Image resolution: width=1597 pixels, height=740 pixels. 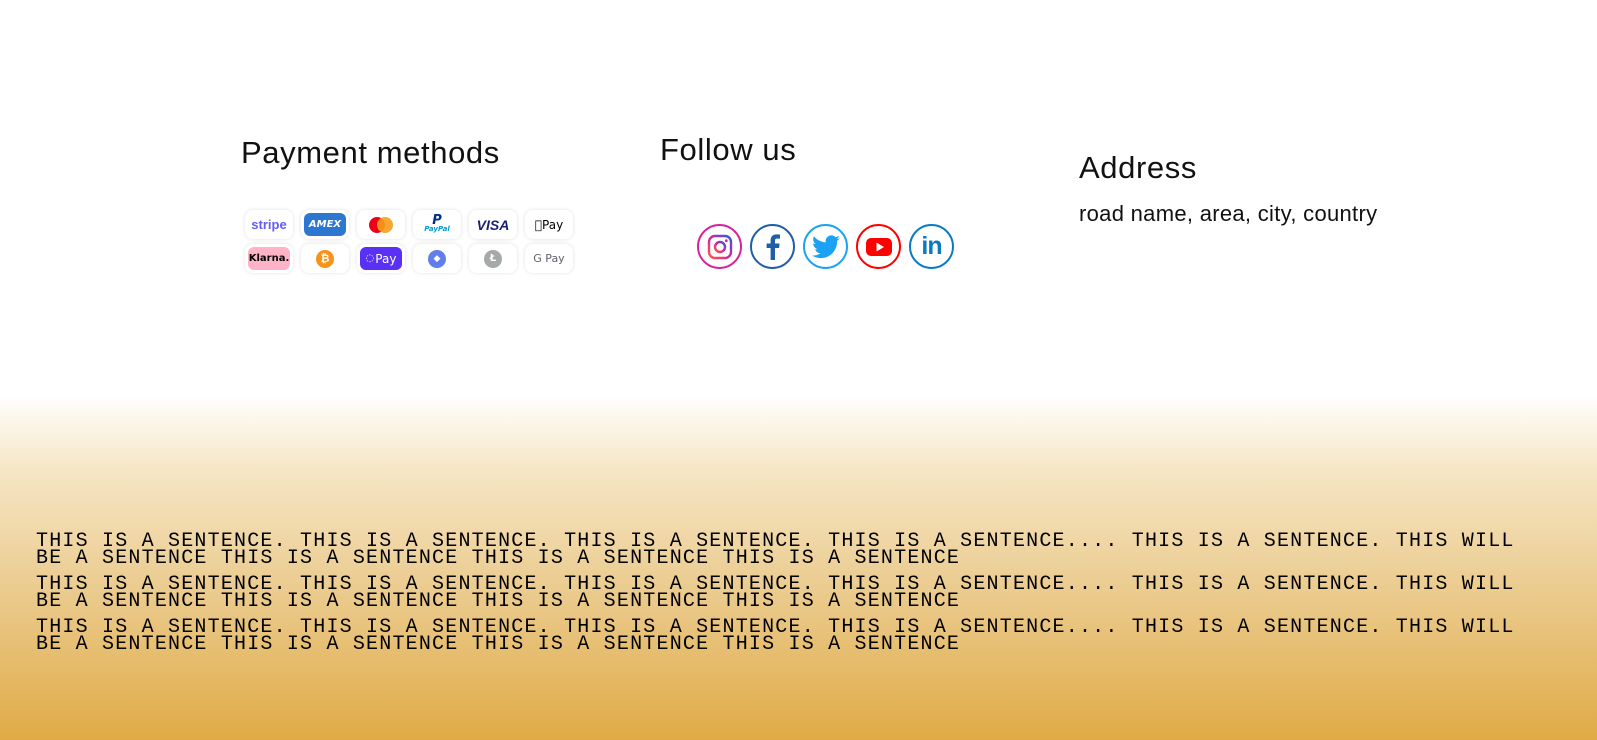 I want to click on amex-icon: AMEX, so click(x=325, y=224).